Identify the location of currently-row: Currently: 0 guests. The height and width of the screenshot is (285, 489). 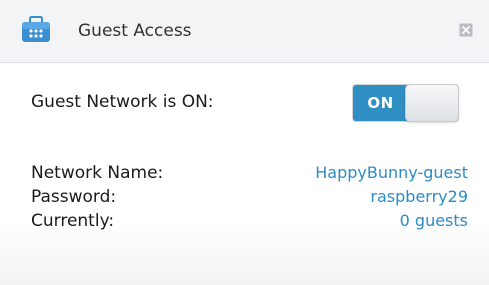
(249, 221).